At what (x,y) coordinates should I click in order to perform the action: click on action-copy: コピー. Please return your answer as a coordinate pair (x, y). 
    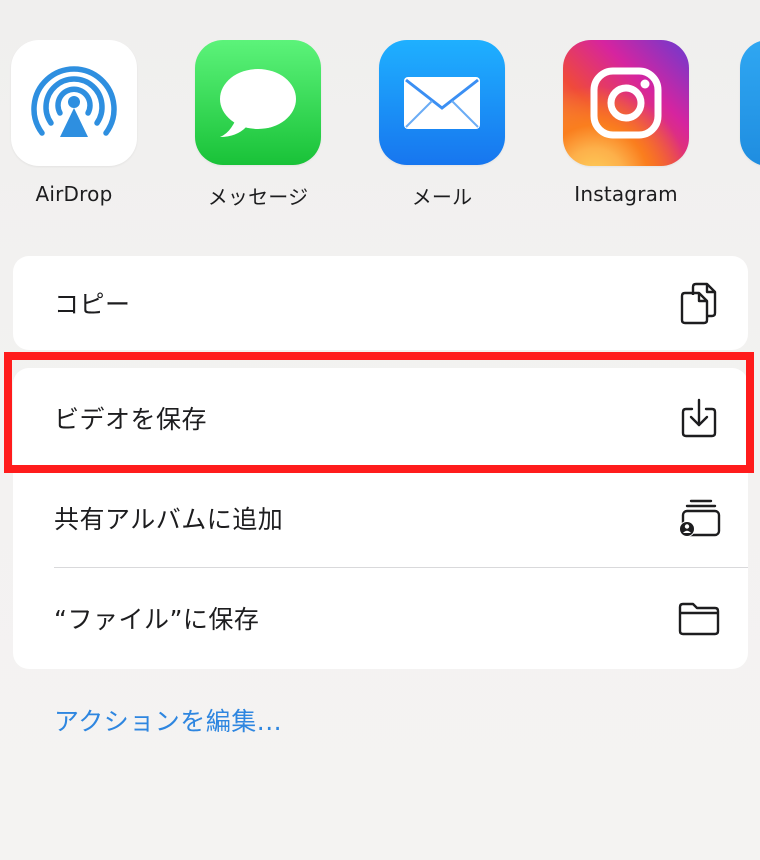
    Looking at the image, I should click on (380, 303).